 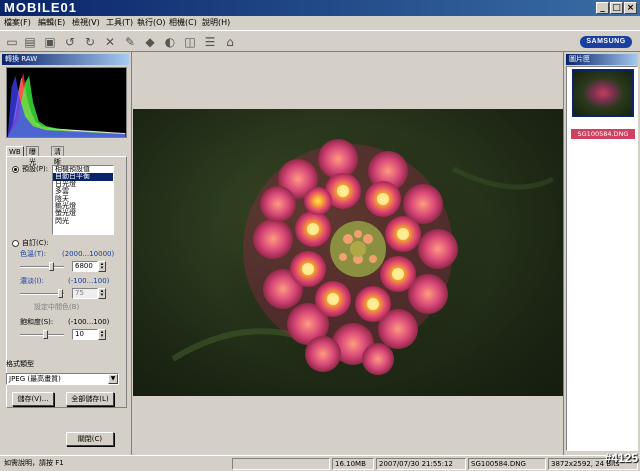 What do you see at coordinates (170, 42) in the screenshot?
I see `color-icon: ◐` at bounding box center [170, 42].